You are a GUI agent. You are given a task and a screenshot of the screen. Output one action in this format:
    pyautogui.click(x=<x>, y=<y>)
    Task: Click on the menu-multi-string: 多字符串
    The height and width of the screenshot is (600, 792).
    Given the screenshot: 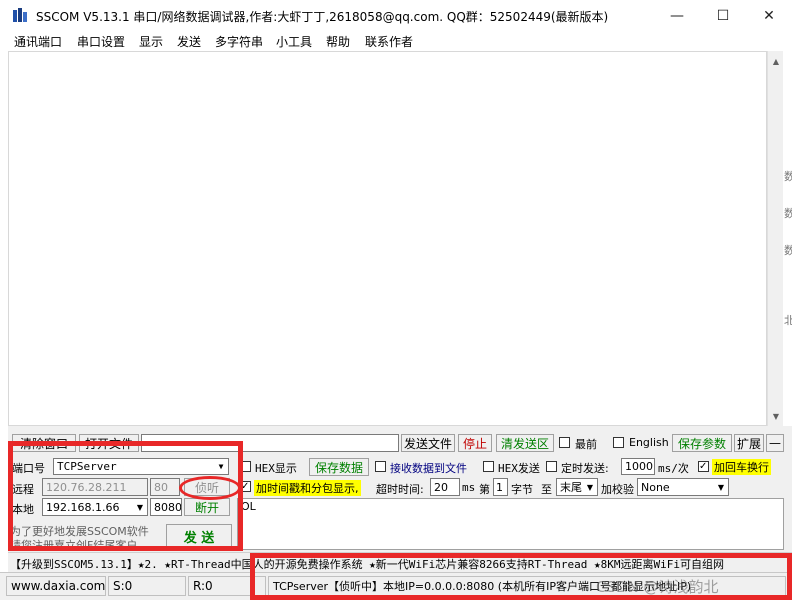 What is the action you would take?
    pyautogui.click(x=239, y=41)
    